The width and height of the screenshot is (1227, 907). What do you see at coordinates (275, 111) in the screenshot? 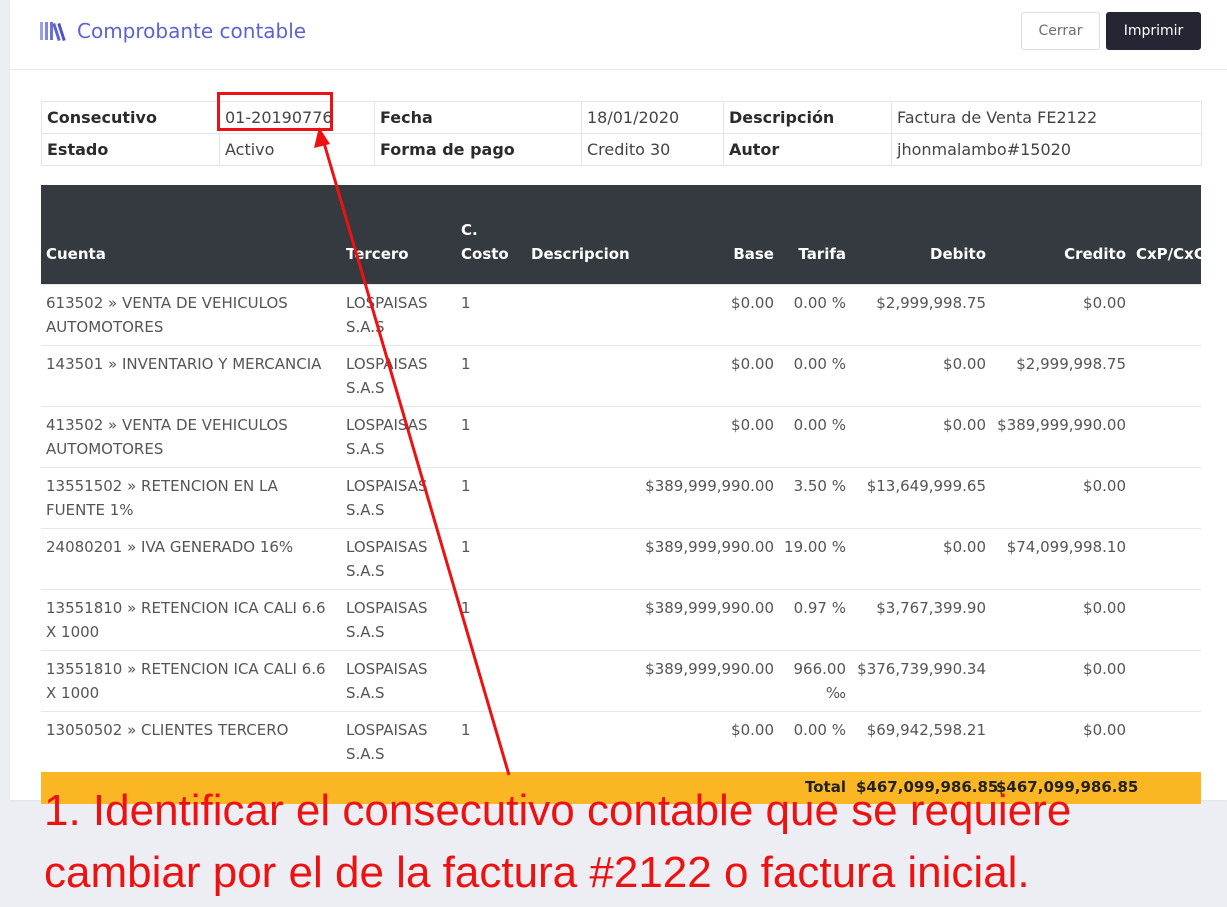
I see `consecutivo-highlight-box` at bounding box center [275, 111].